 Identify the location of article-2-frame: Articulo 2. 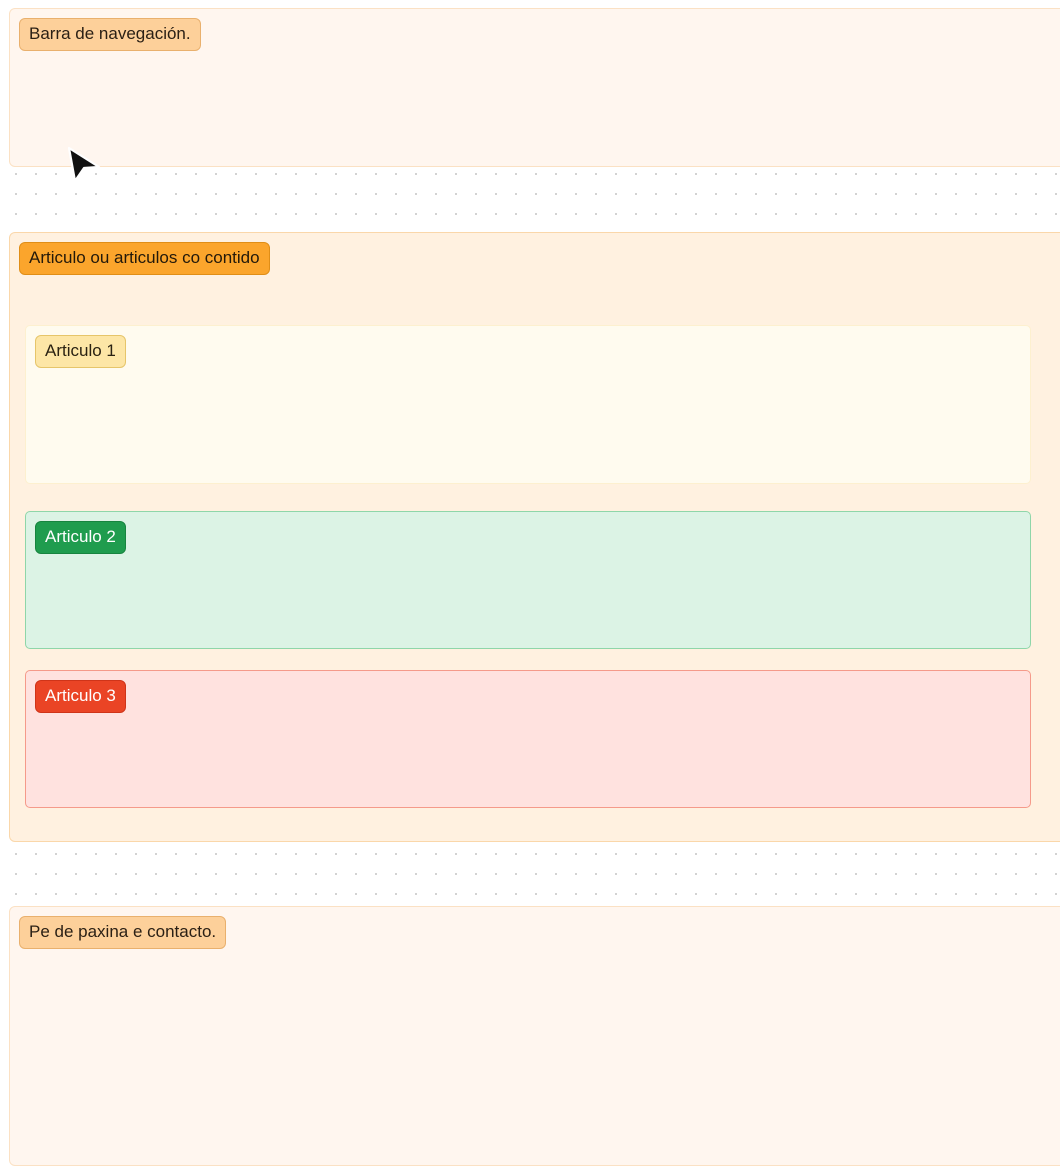
(528, 580).